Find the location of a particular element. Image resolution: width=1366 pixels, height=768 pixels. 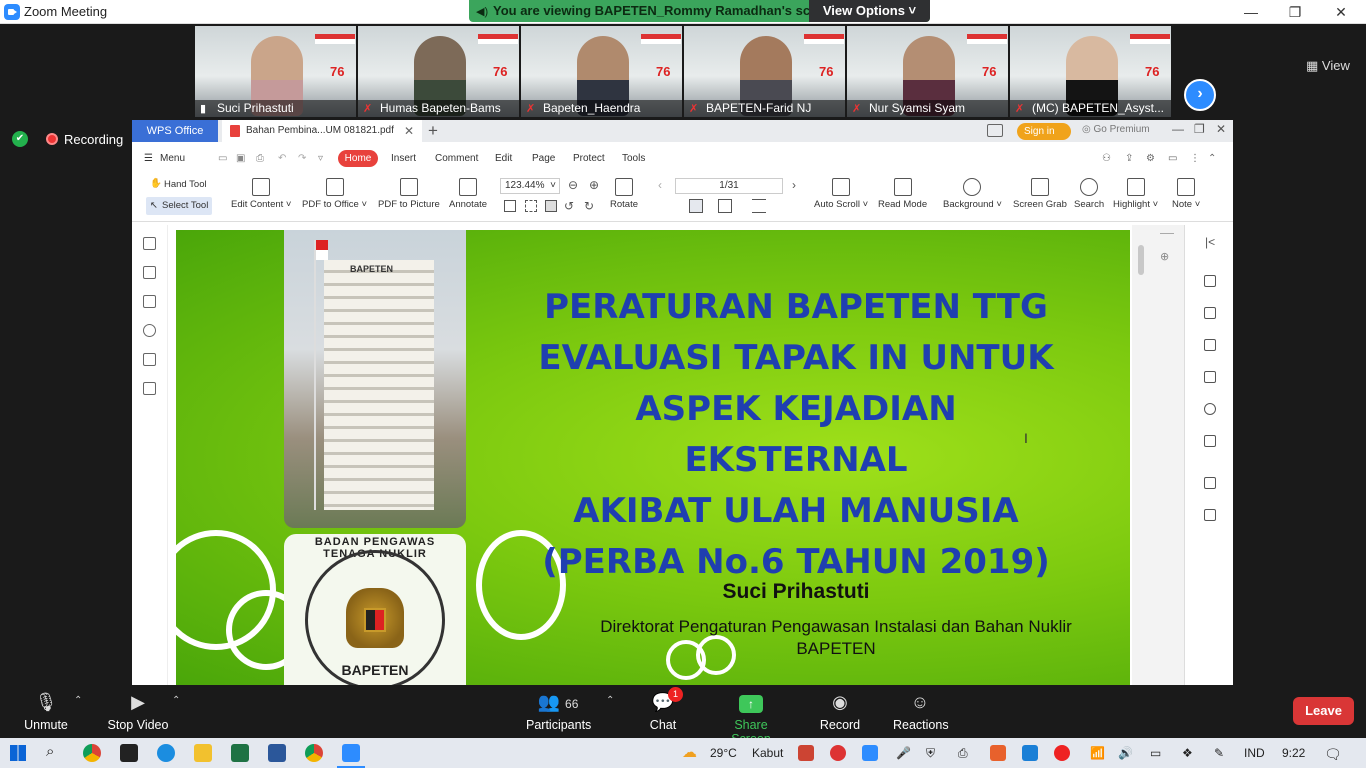

volume-icon: 🔊 is located at coordinates (1125, 753).